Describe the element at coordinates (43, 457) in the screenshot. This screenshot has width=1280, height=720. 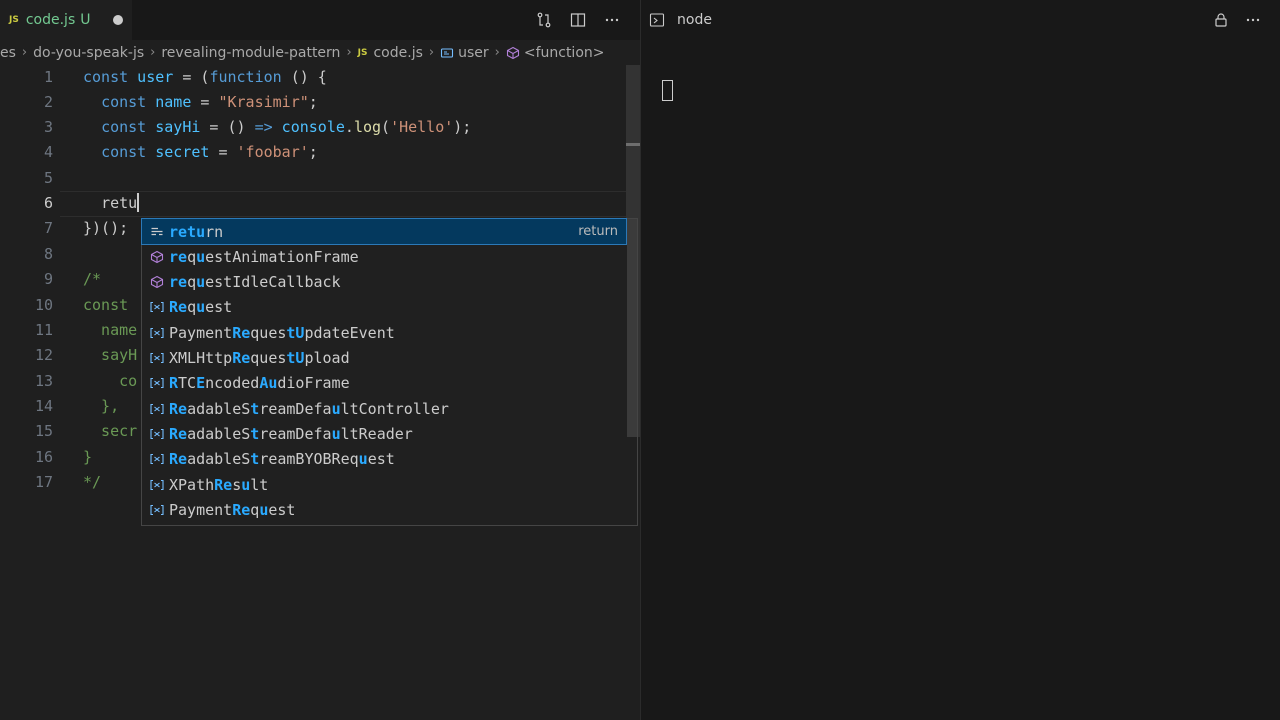
I see `line-number: 16` at that location.